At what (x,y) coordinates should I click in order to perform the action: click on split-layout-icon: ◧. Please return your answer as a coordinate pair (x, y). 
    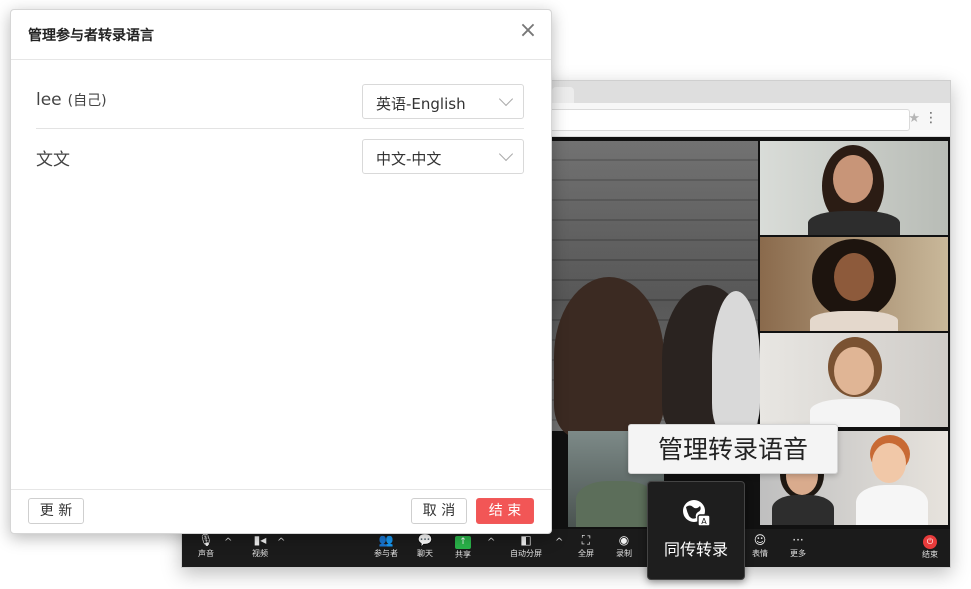
    Looking at the image, I should click on (526, 540).